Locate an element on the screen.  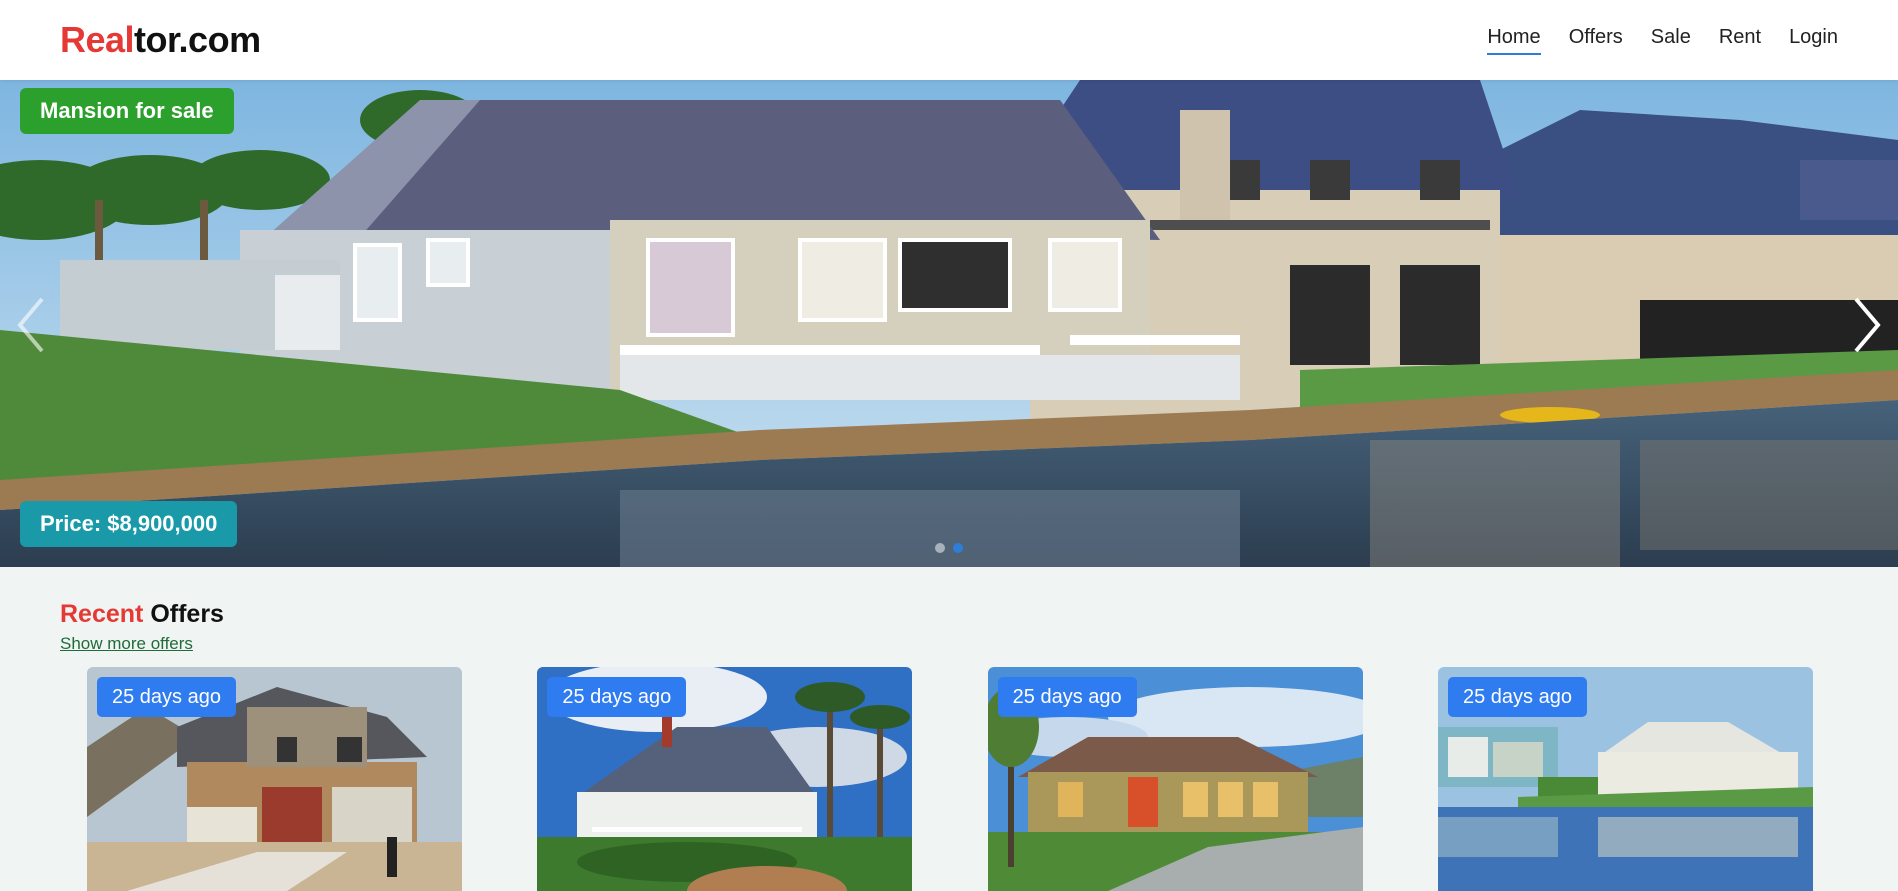
recent-offers-title: Recent Offers is located at coordinates (142, 614).